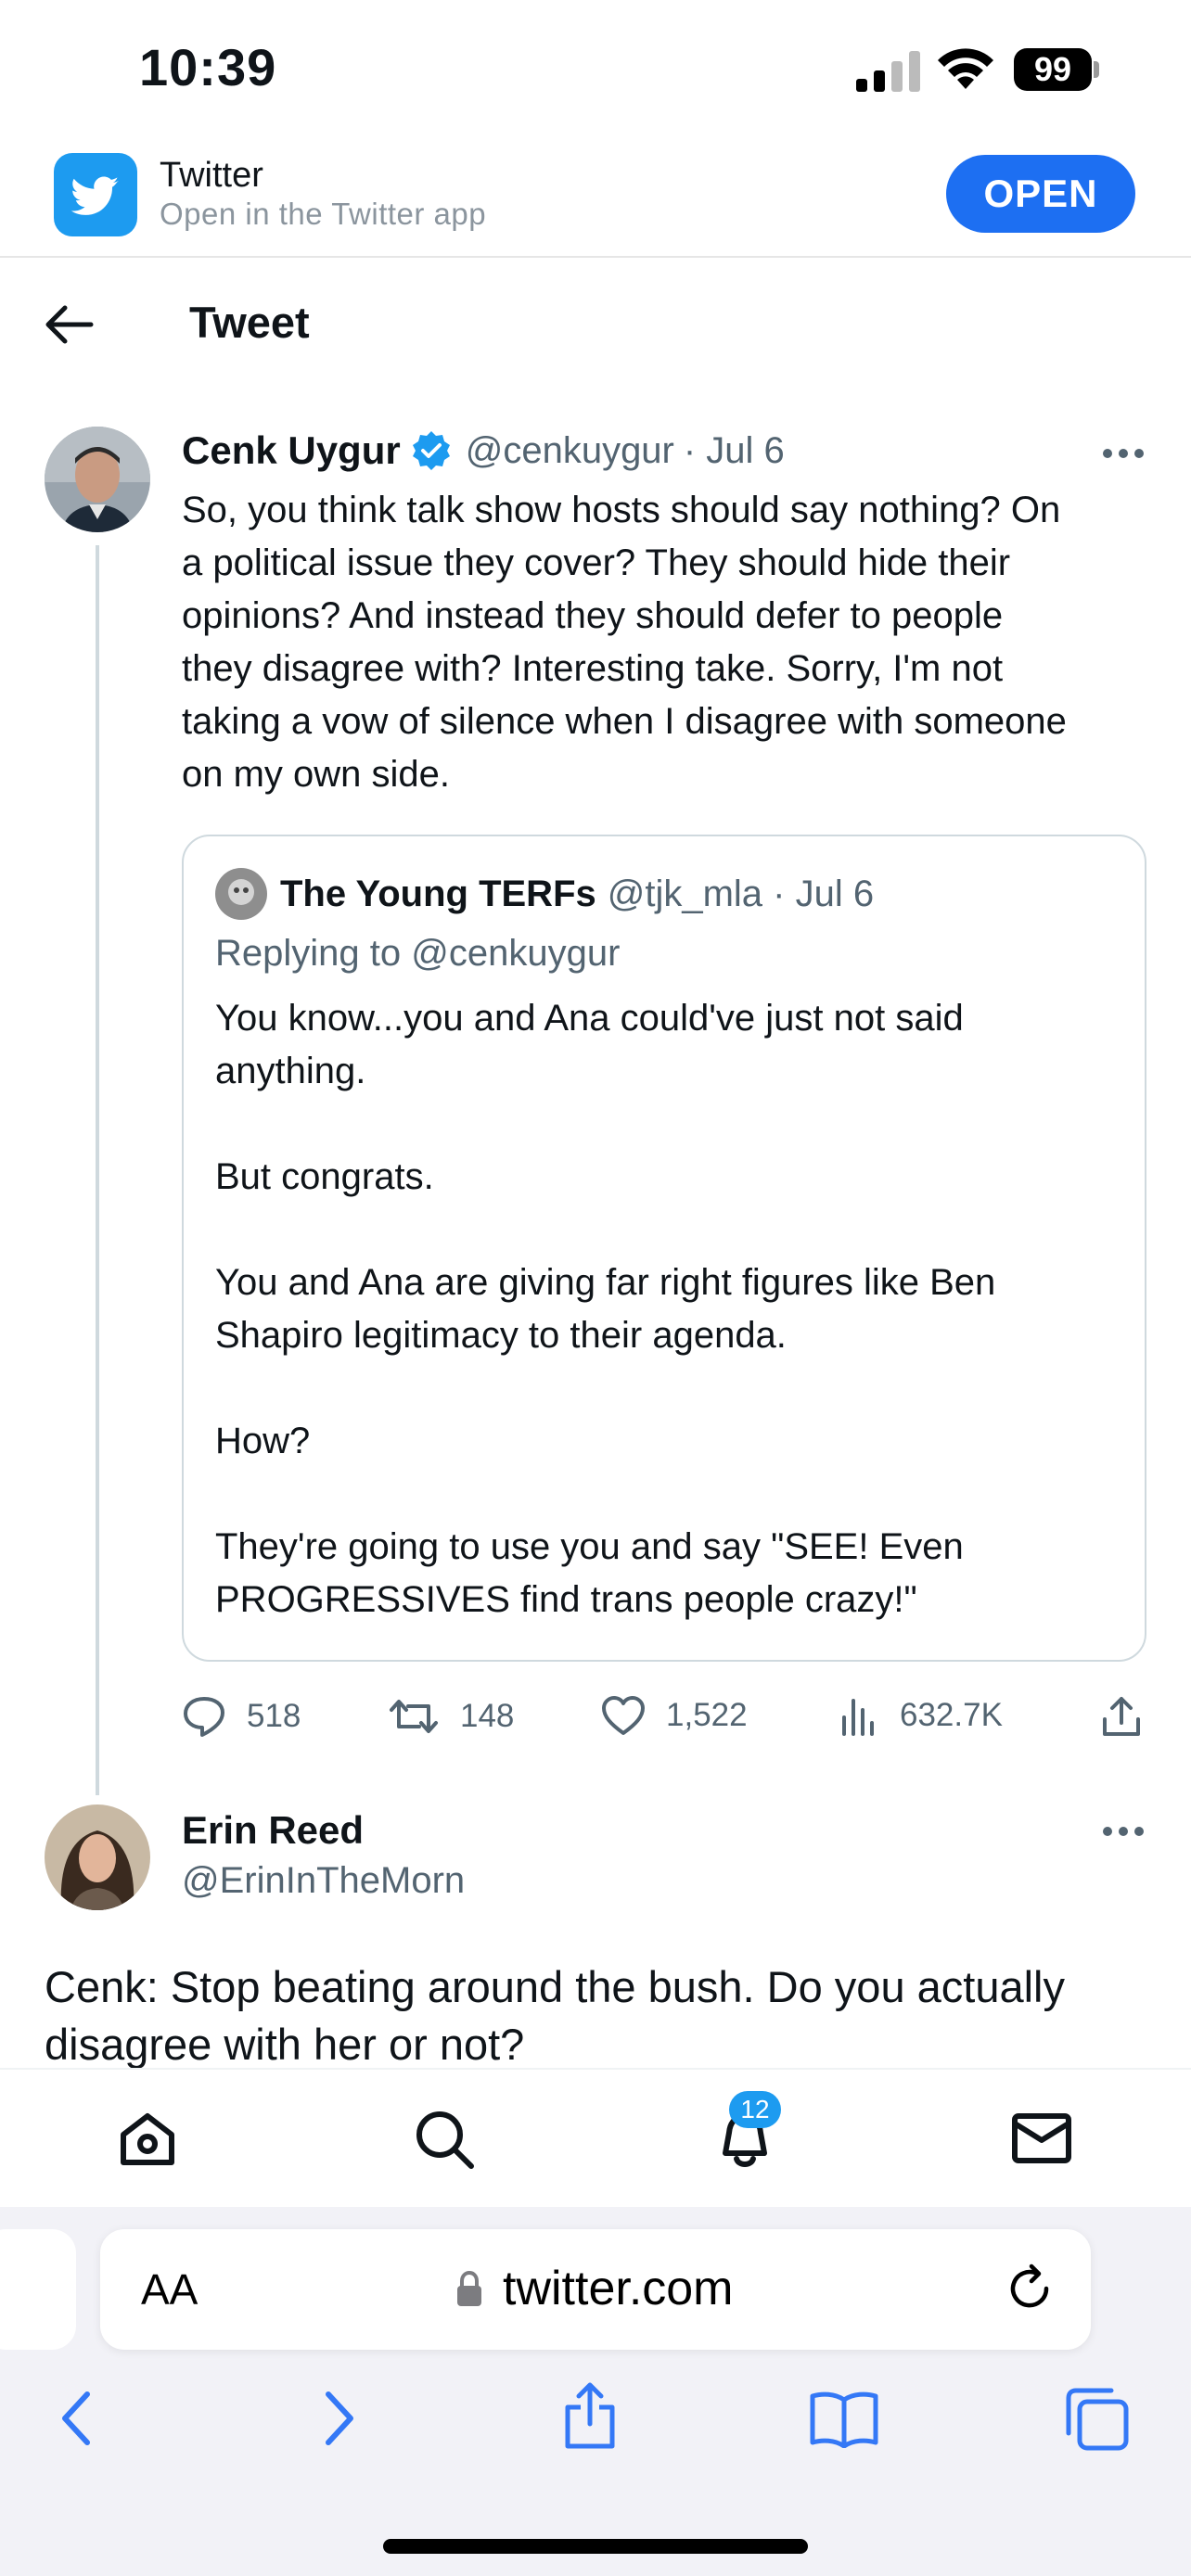 The width and height of the screenshot is (1191, 2576). I want to click on quoted-avatar, so click(241, 894).